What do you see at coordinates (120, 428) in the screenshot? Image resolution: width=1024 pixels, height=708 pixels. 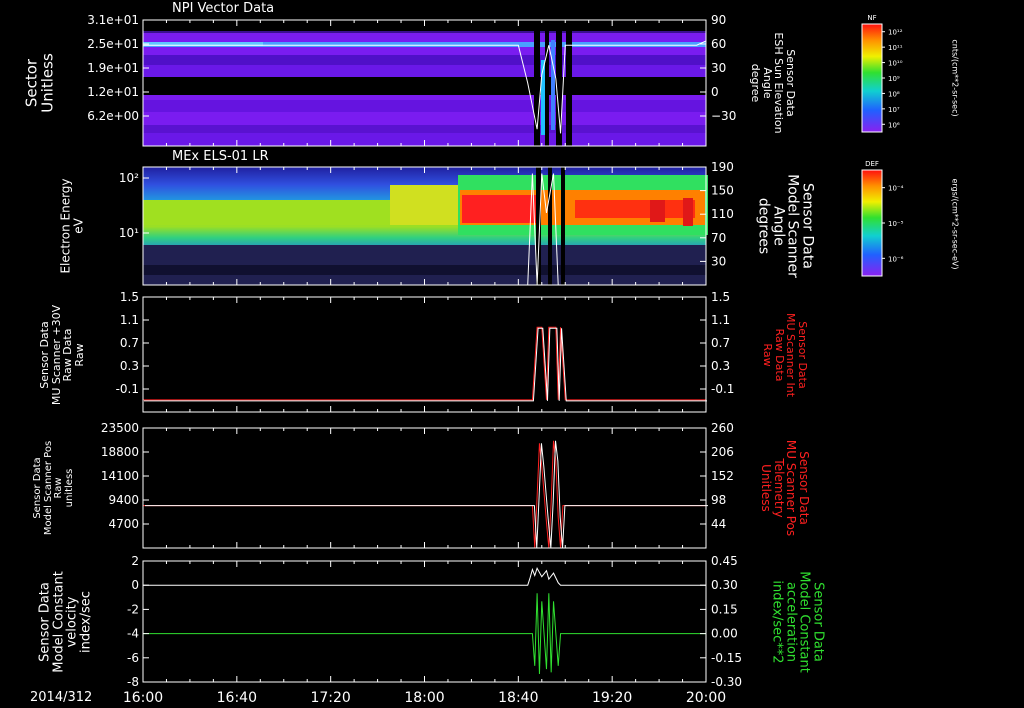 I see `y-tick-label: 23500` at bounding box center [120, 428].